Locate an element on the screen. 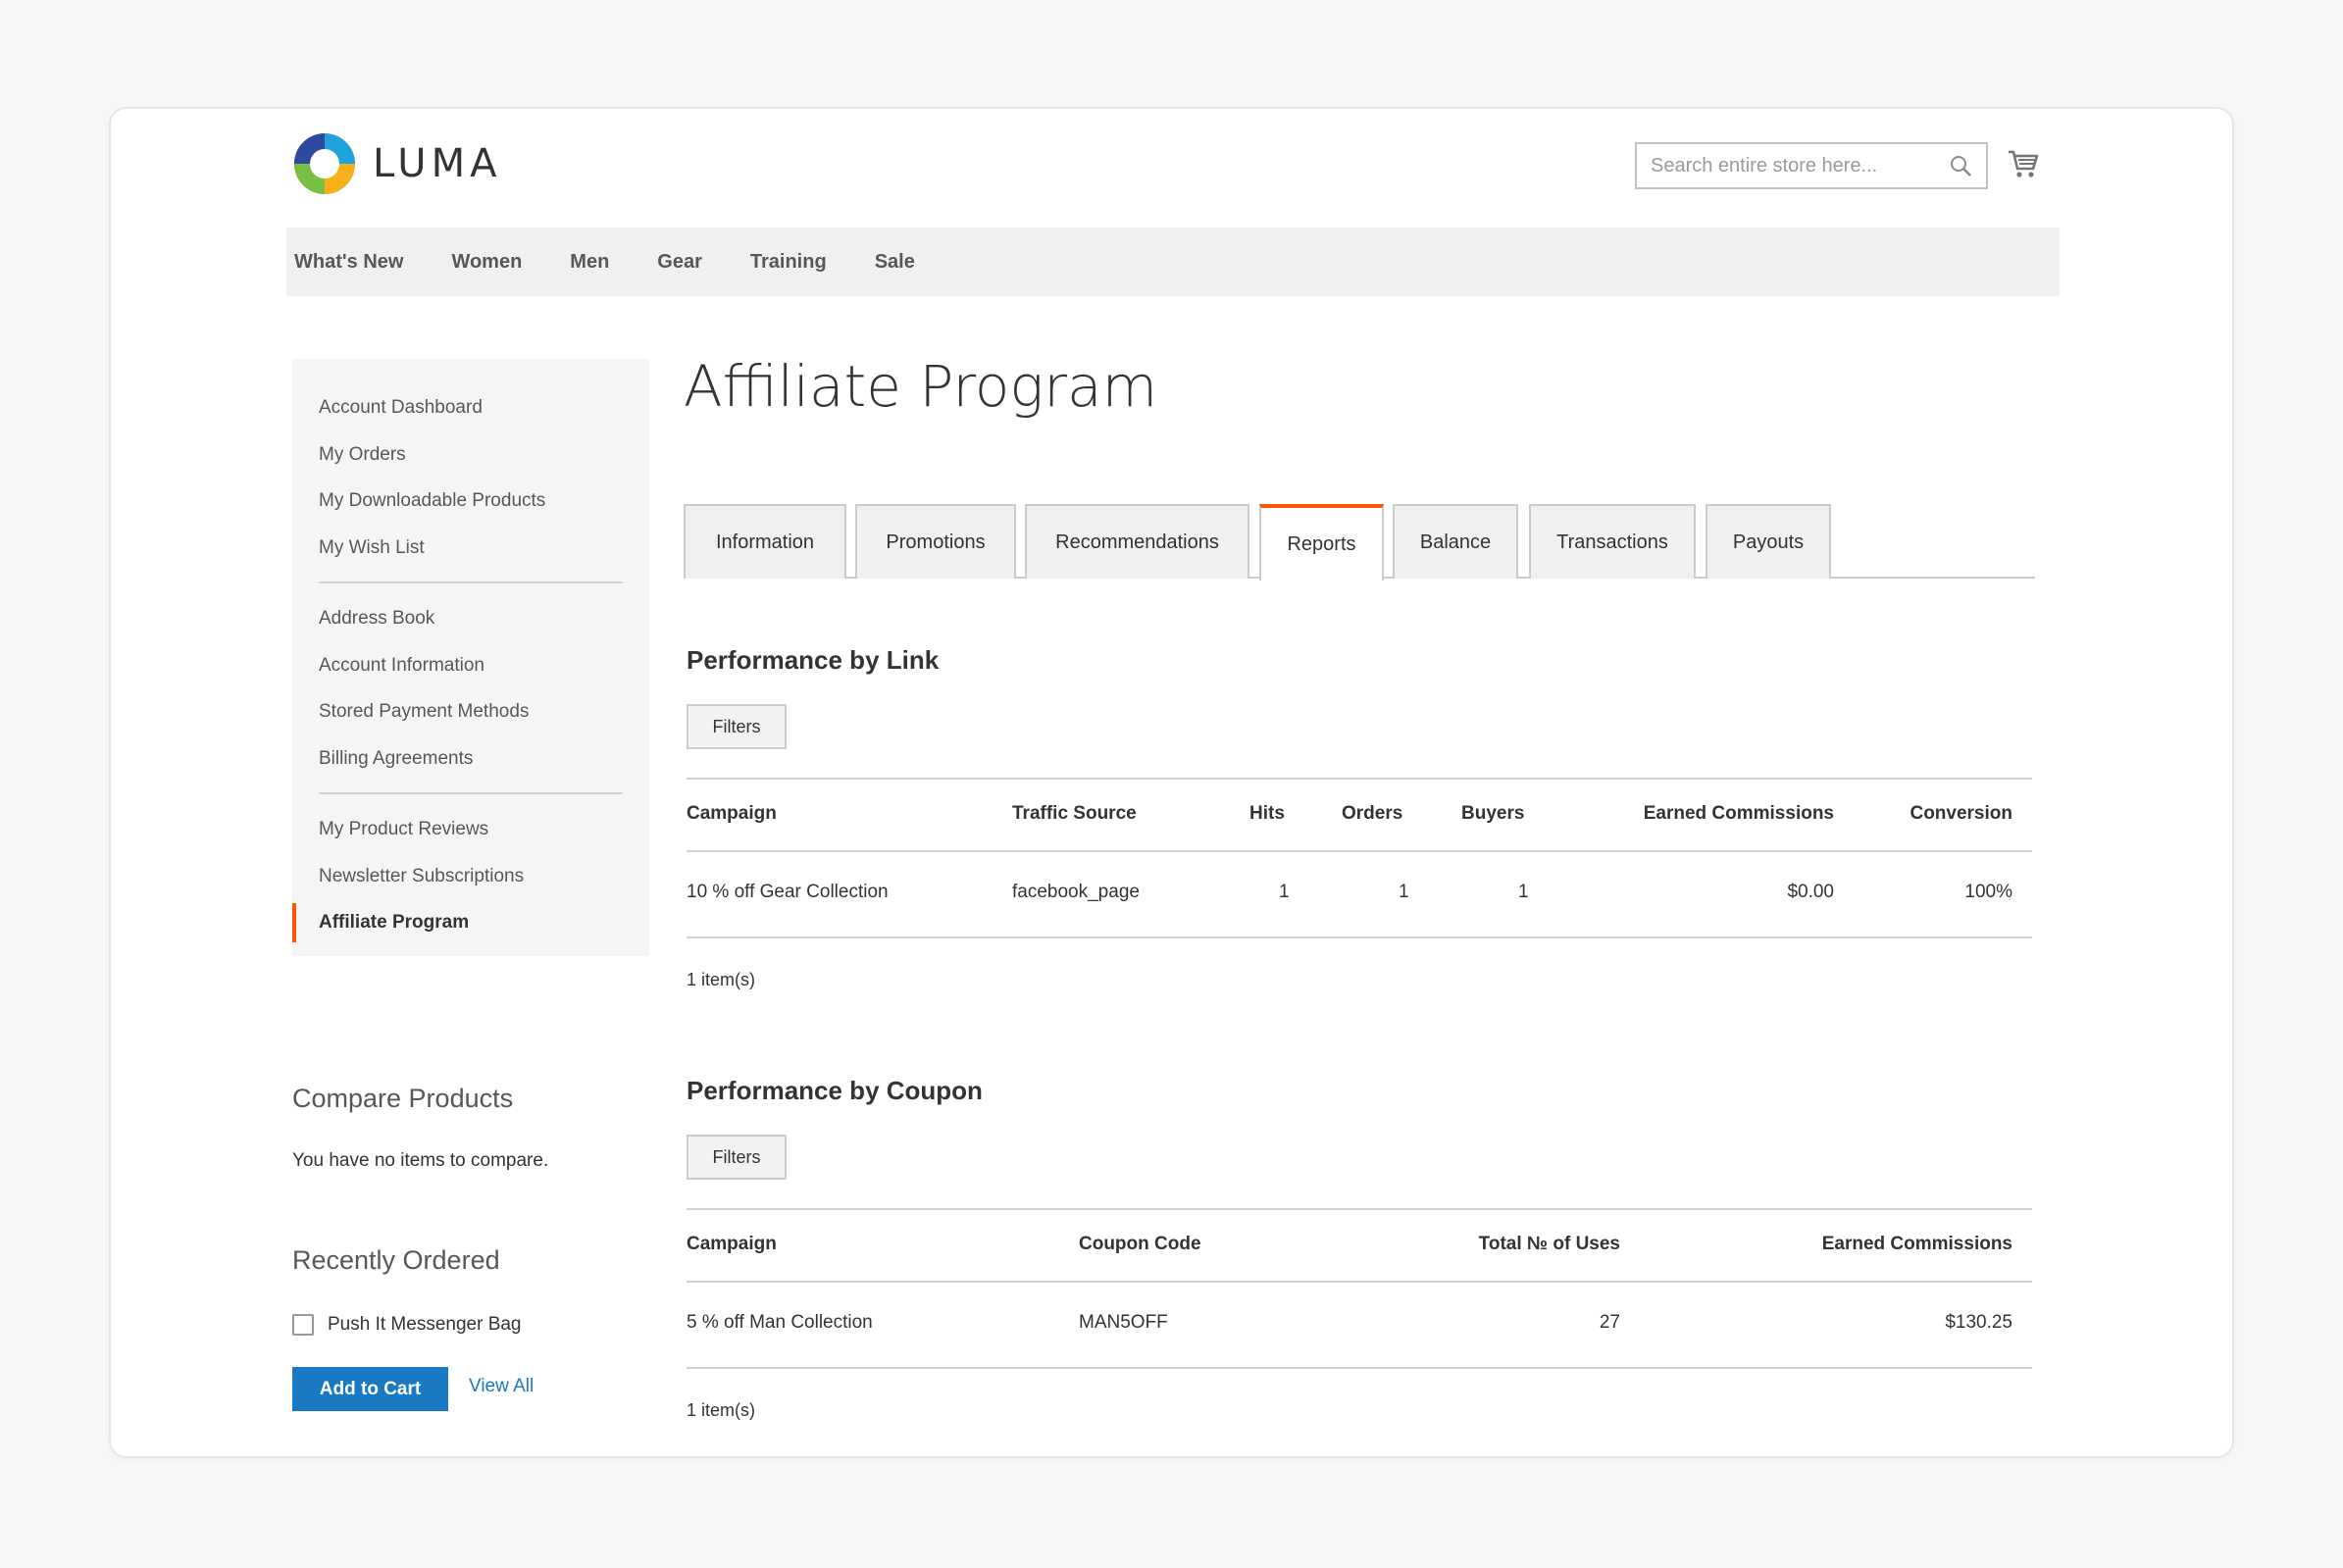 This screenshot has height=1568, width=2343. compare-empty-text: You have no items to compare. is located at coordinates (420, 1160).